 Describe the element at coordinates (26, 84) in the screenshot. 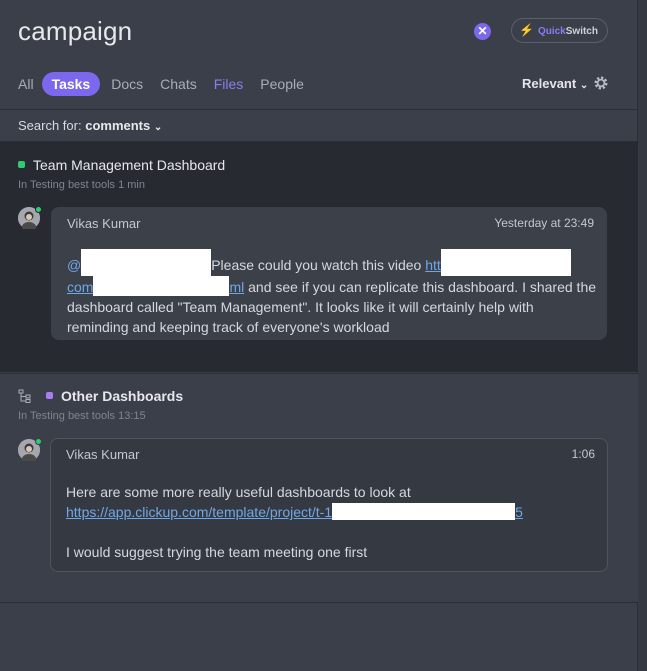

I see `tab-all: All` at that location.